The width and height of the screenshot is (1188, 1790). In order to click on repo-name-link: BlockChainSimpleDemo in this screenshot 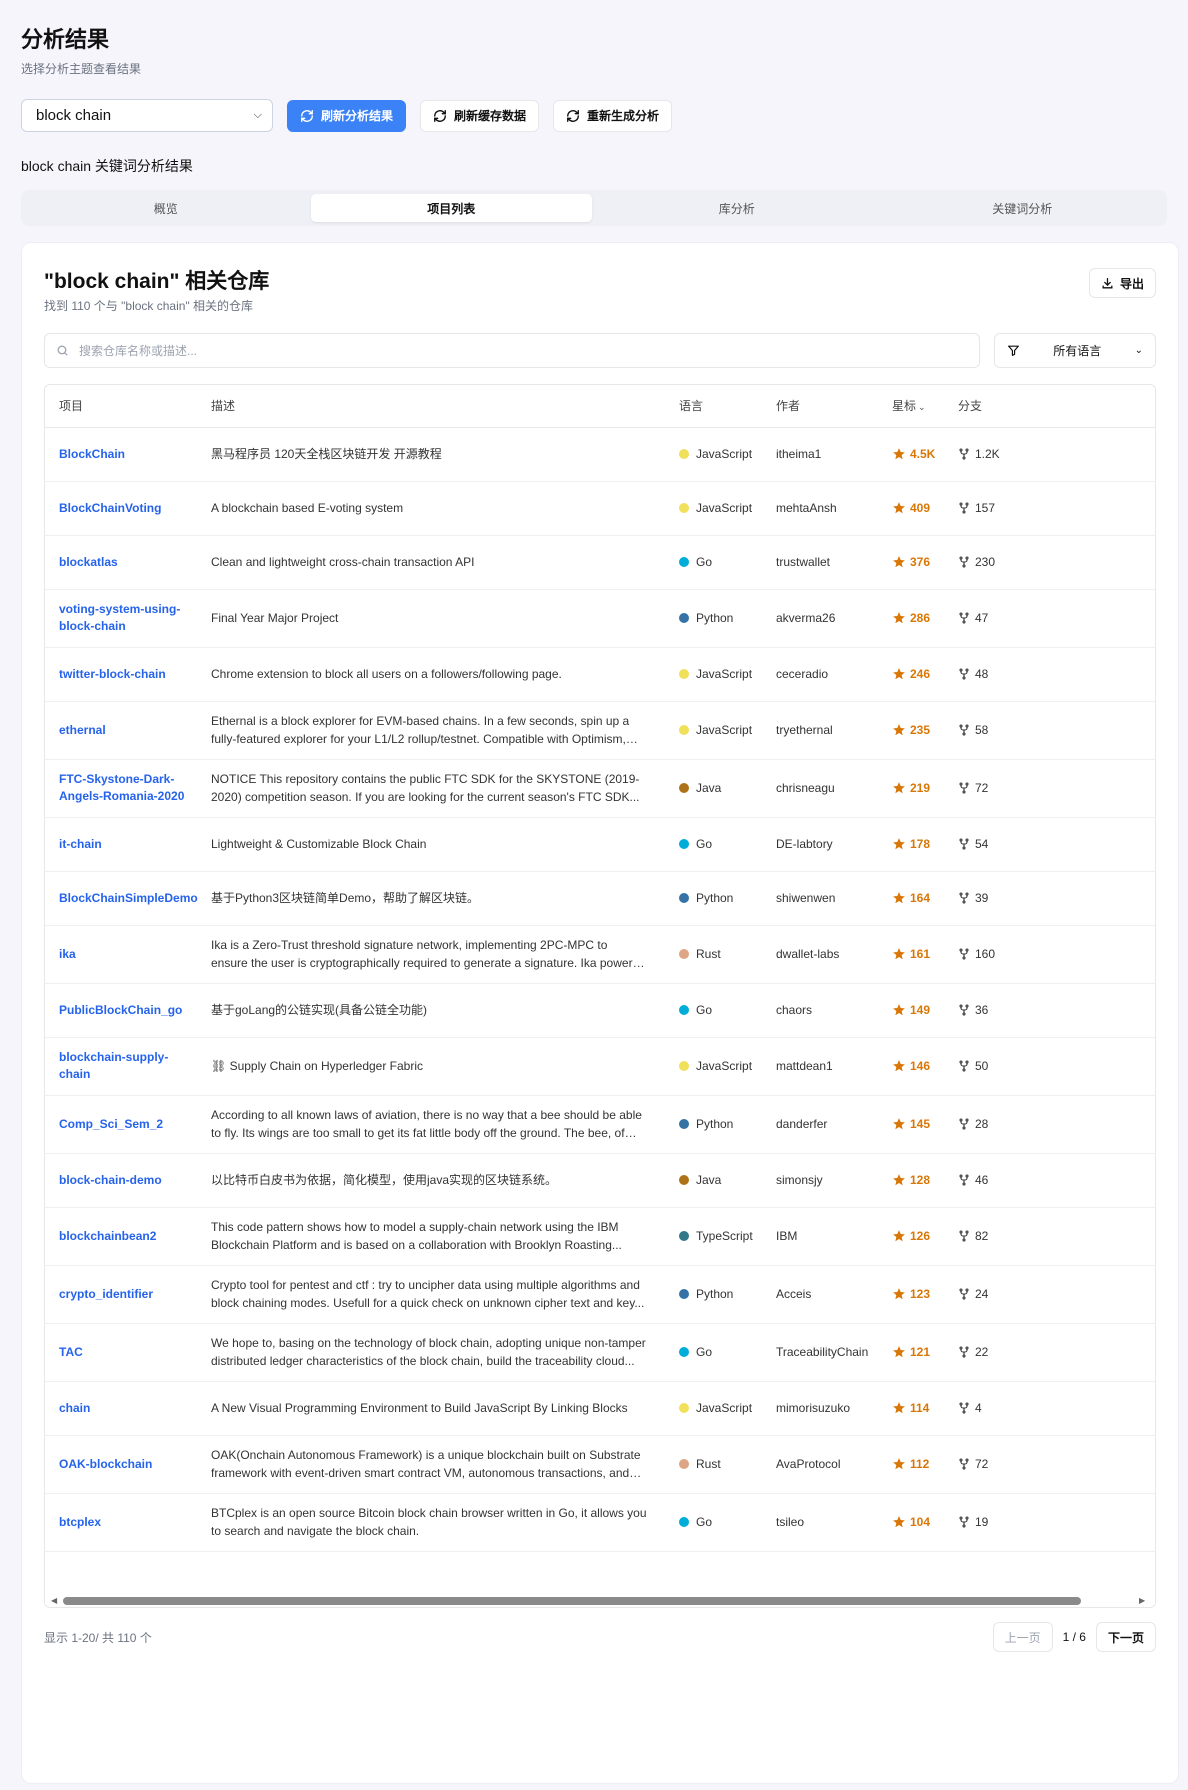, I will do `click(128, 898)`.